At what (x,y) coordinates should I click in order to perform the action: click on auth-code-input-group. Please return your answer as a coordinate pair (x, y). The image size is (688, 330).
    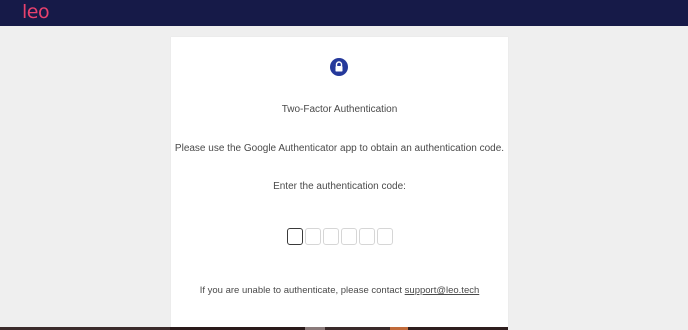
    Looking at the image, I should click on (340, 236).